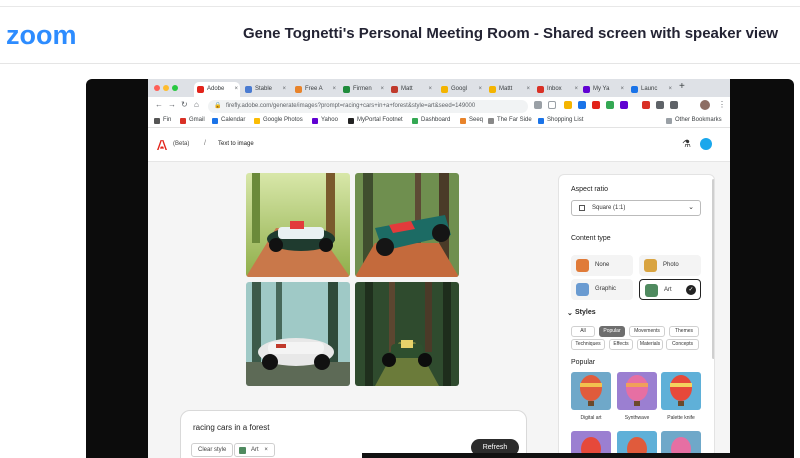  I want to click on content-type-graphic: Graphic, so click(602, 289).